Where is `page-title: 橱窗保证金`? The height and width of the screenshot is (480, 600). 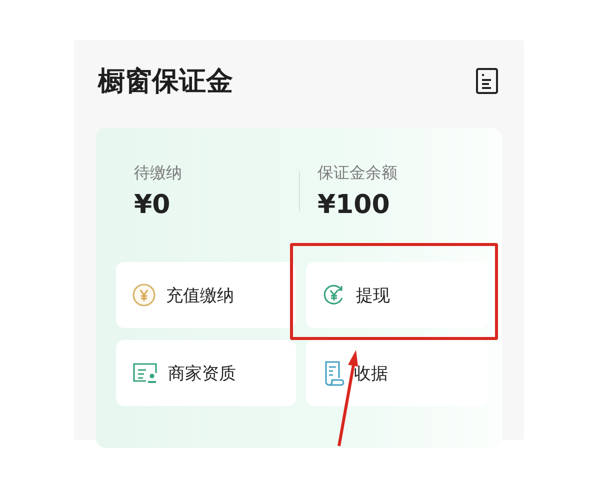 page-title: 橱窗保证金 is located at coordinates (165, 82).